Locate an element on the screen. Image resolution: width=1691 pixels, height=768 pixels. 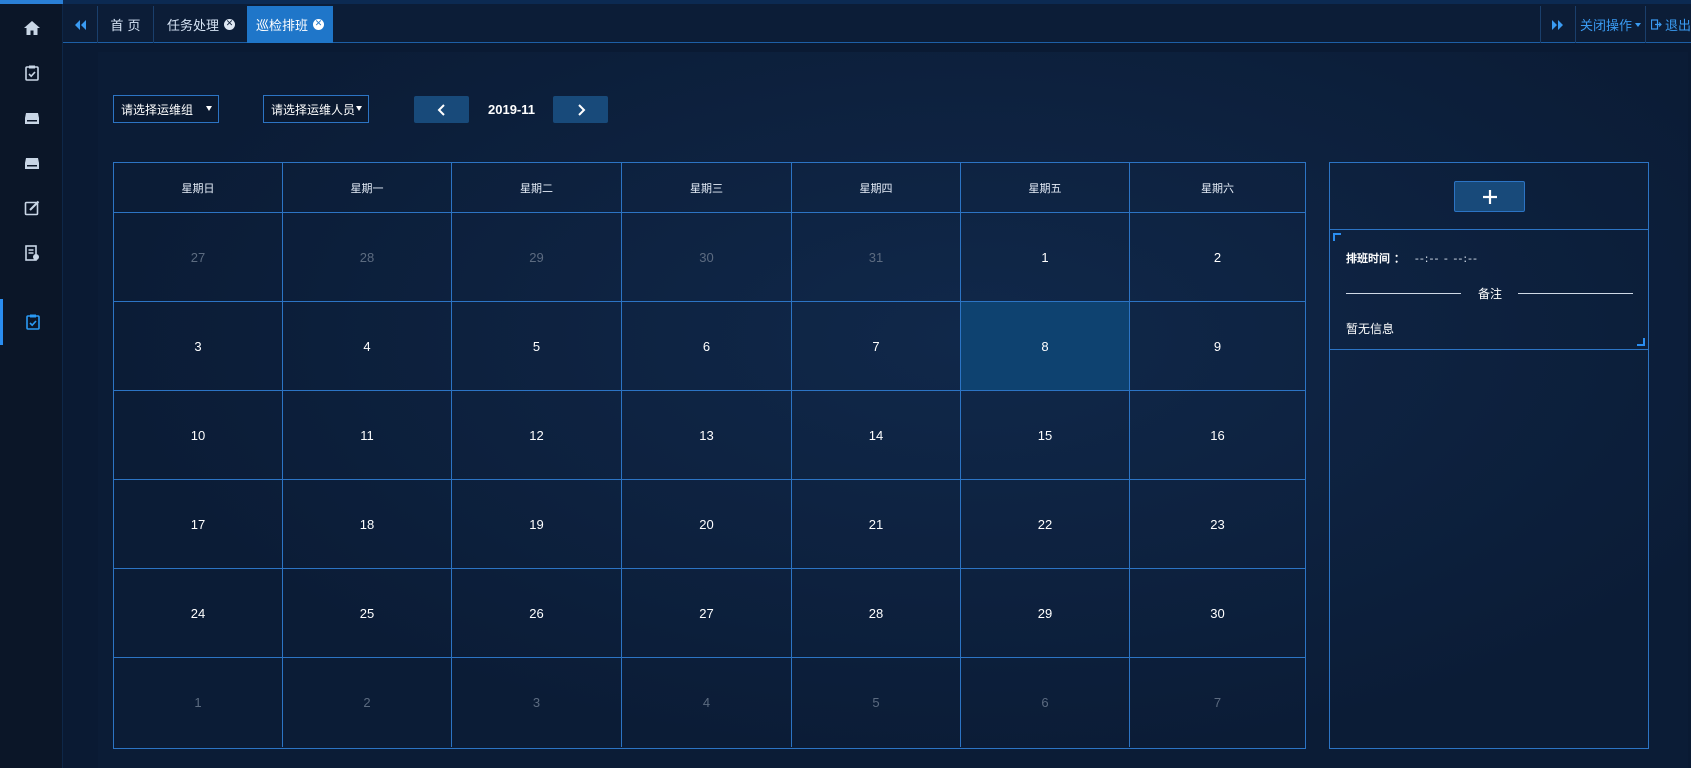
weekday-header: 星期一 is located at coordinates (367, 188).